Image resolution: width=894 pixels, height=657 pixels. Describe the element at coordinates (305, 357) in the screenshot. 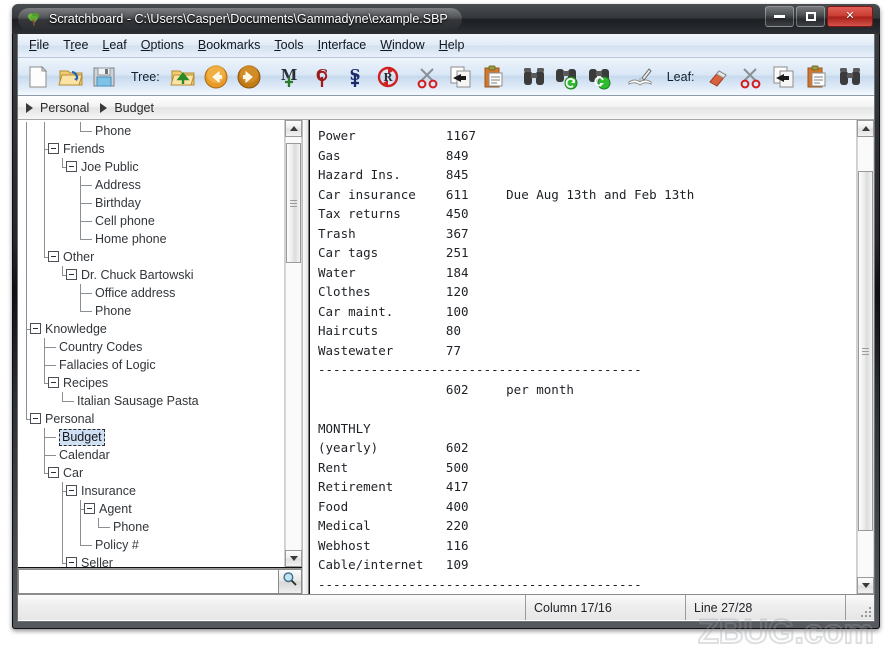

I see `pane-splitter` at that location.